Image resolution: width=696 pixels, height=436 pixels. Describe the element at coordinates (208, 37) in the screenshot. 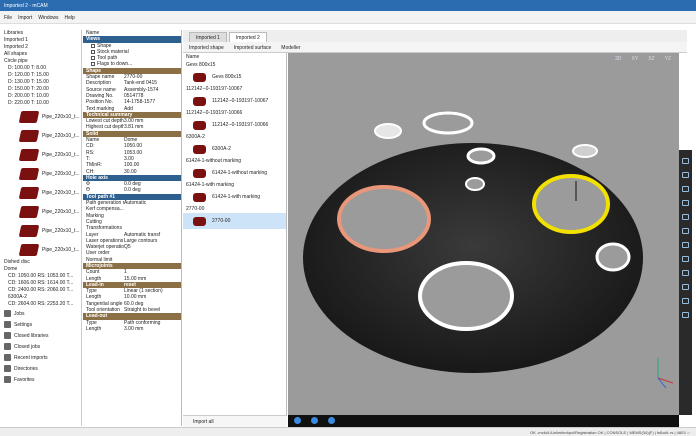

I see `tab-imported-1: Imported 1` at that location.